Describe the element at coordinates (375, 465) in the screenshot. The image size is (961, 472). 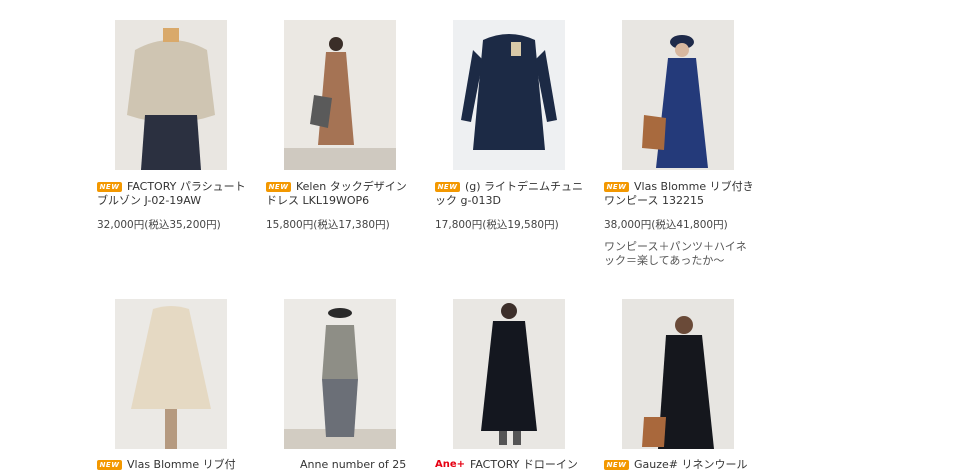
I see `product-title: Anne number of 25` at that location.